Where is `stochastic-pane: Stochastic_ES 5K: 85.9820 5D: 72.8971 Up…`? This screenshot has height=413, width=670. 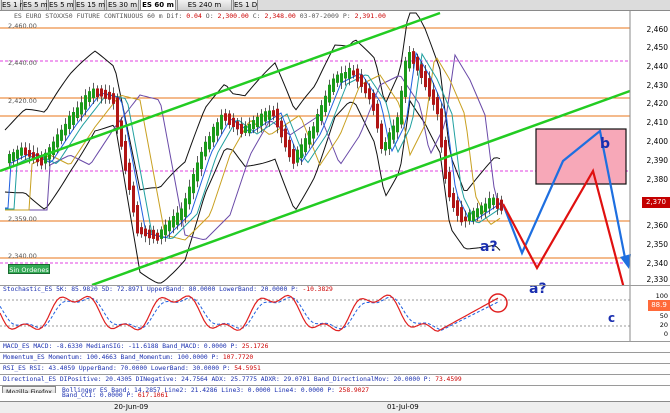
stochastic-pane: Stochastic_ES 5K: 85.9820 5D: 72.8971 Up… is located at coordinates (335, 313).